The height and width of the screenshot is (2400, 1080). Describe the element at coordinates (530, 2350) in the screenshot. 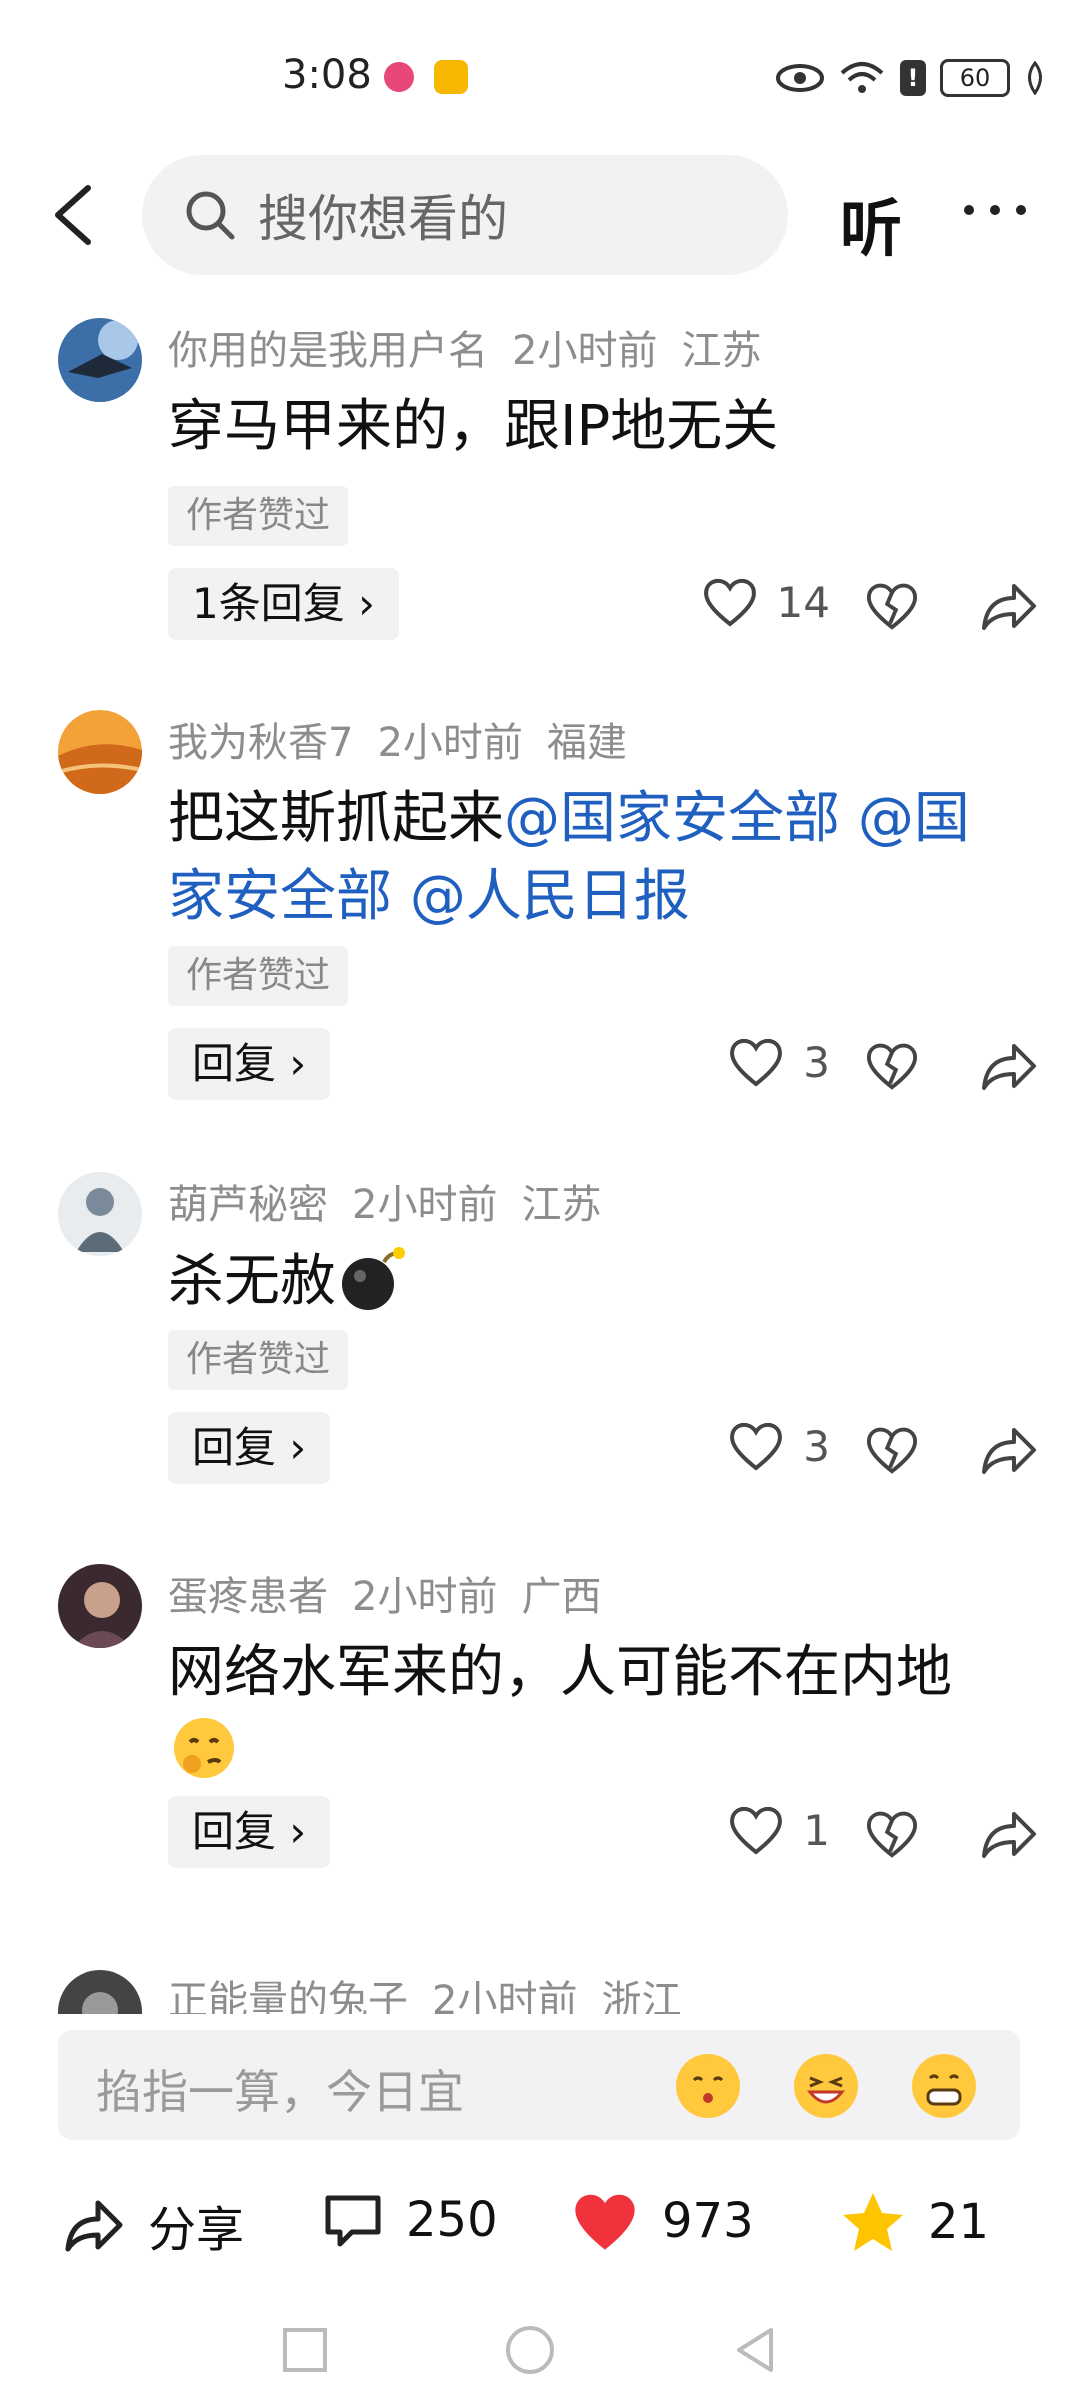

I see `home-icon` at that location.